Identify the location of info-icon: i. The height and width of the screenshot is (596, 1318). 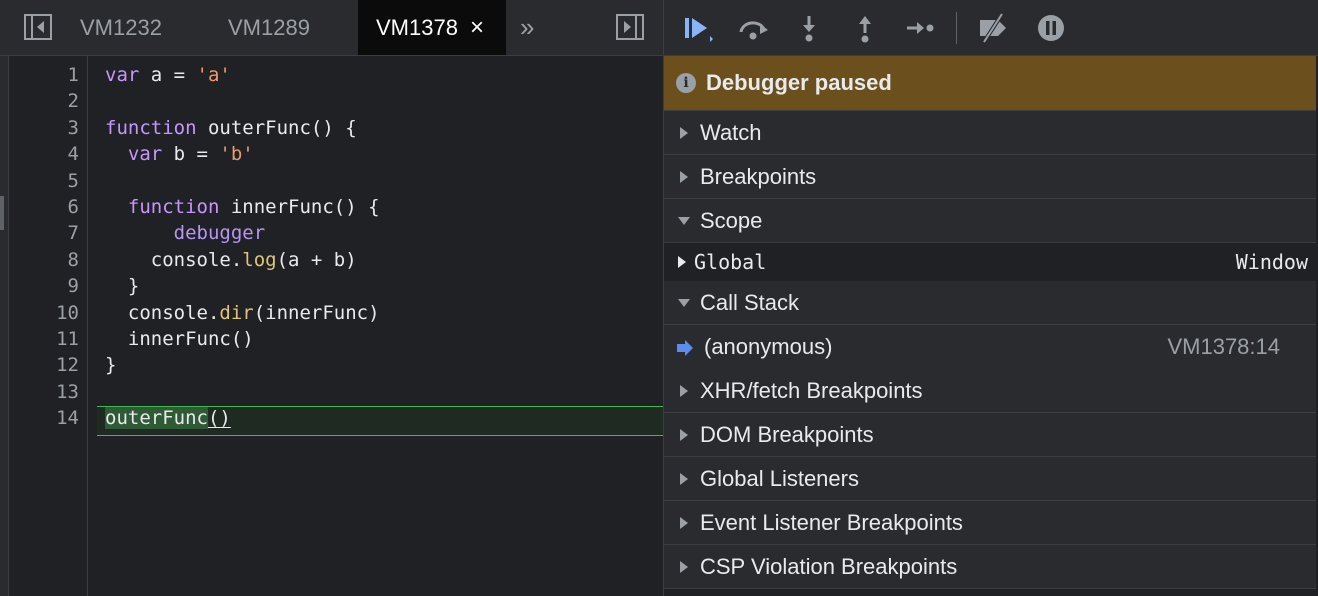
(686, 83).